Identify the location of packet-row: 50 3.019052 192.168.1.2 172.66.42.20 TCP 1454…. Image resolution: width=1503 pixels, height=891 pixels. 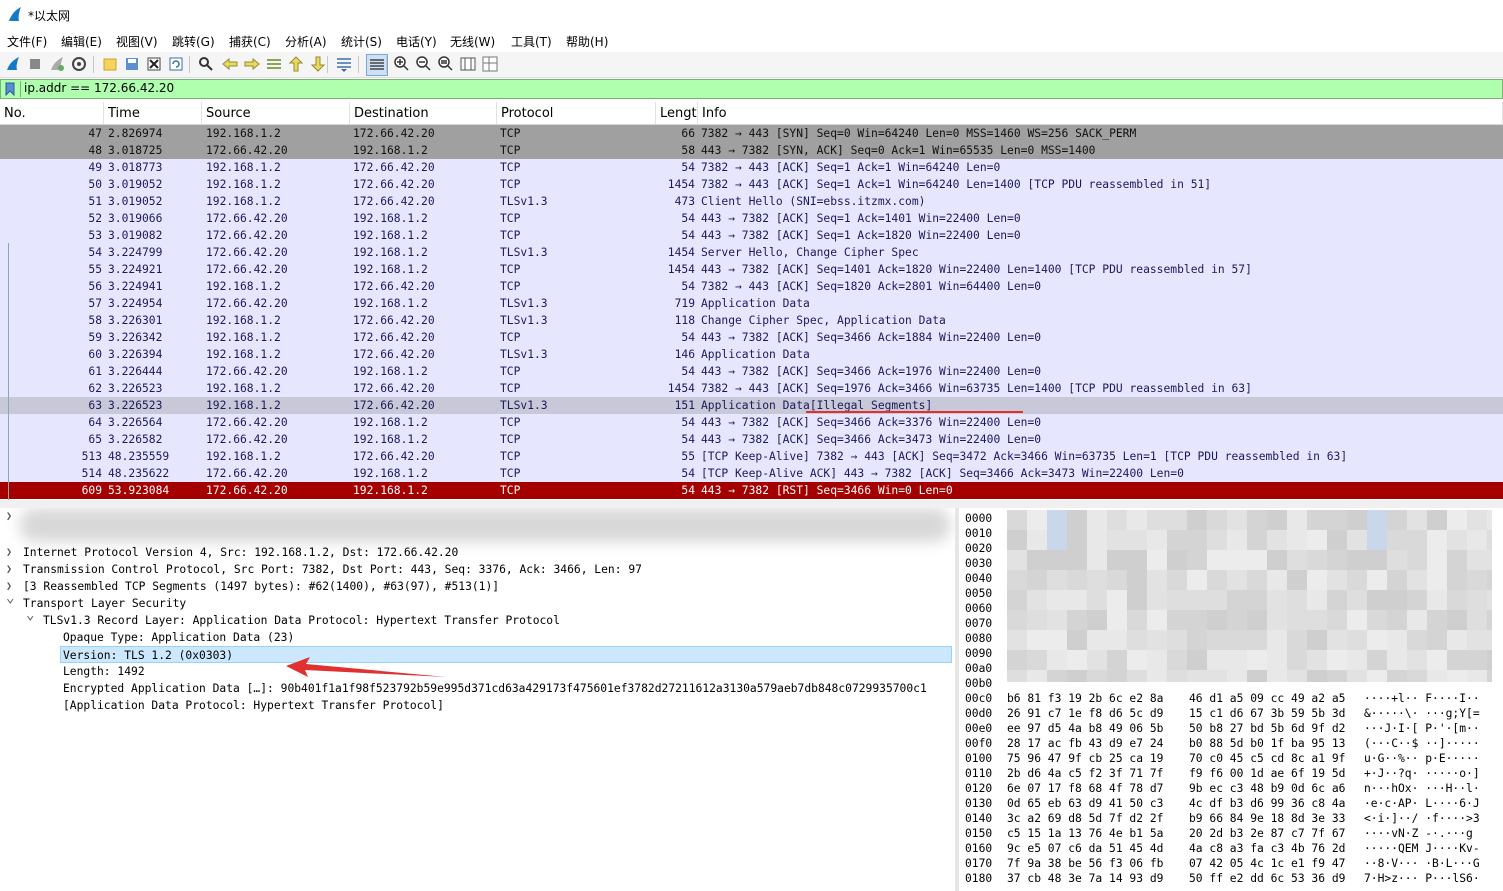
(751, 184).